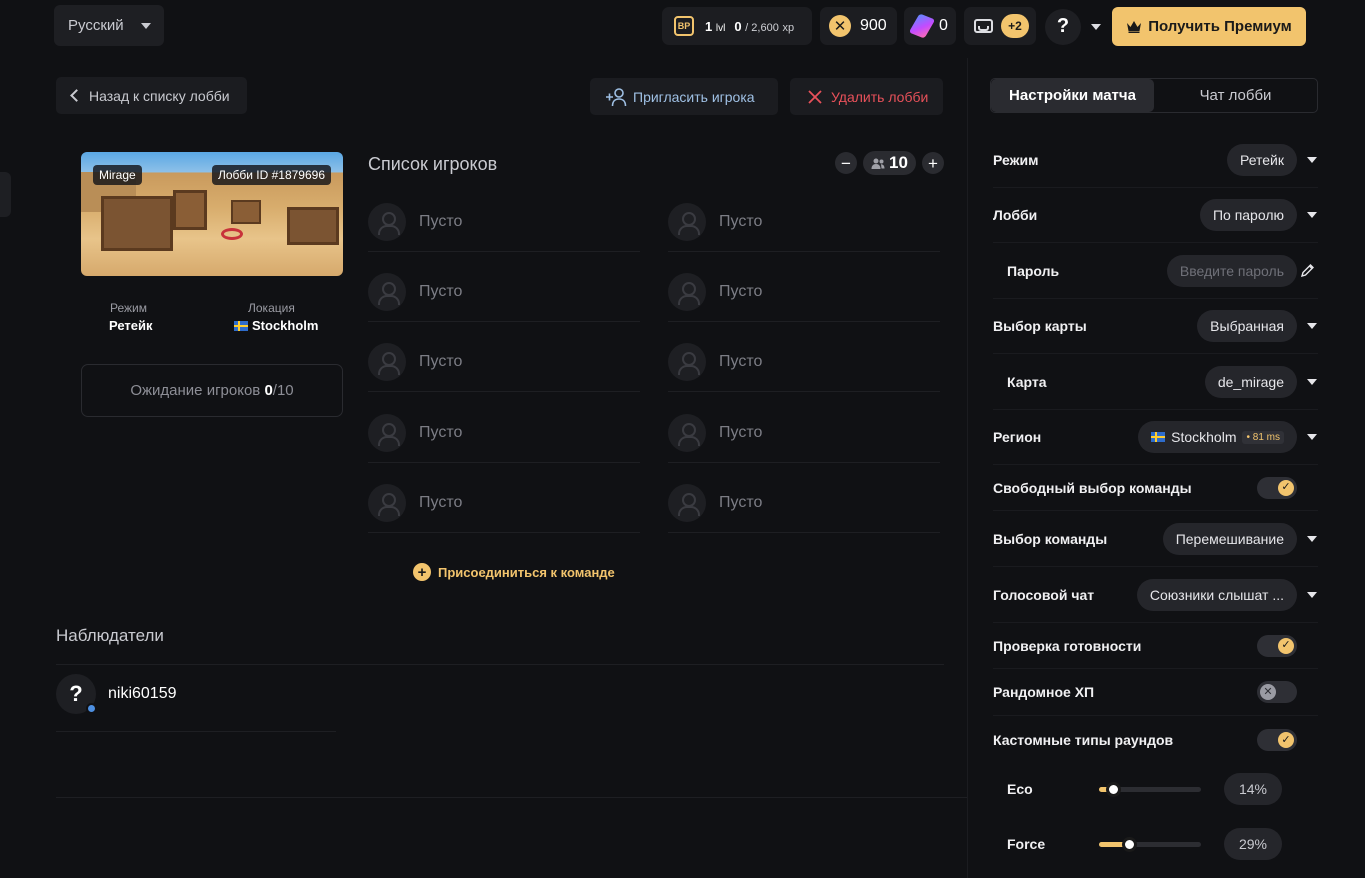 The height and width of the screenshot is (878, 1365). Describe the element at coordinates (212, 390) in the screenshot. I see `waiting-status: Ожидание игроков 0/10` at that location.